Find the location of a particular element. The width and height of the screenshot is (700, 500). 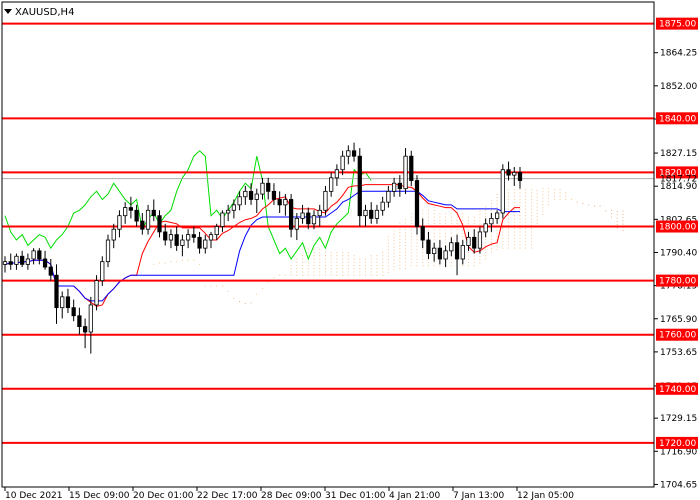

price-tick-label: 1852.00 is located at coordinates (678, 87).